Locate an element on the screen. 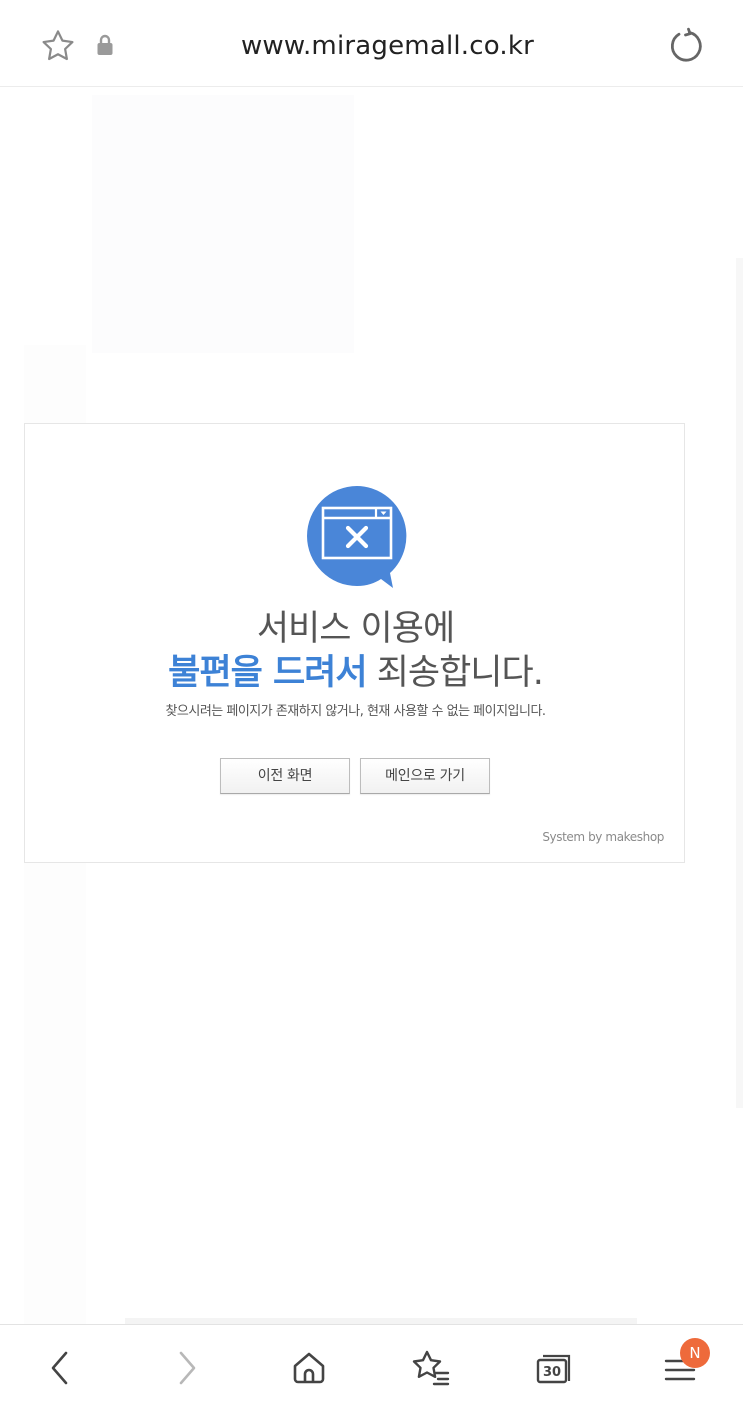 The image size is (743, 1410). browser-address-bar: www.miragemall.co.kr is located at coordinates (371, 43).